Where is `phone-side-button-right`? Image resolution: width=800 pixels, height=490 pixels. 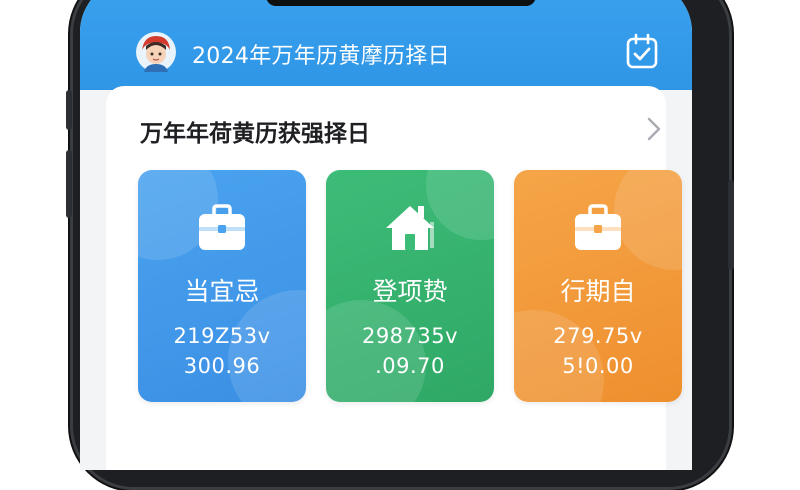 phone-side-button-right is located at coordinates (731, 225).